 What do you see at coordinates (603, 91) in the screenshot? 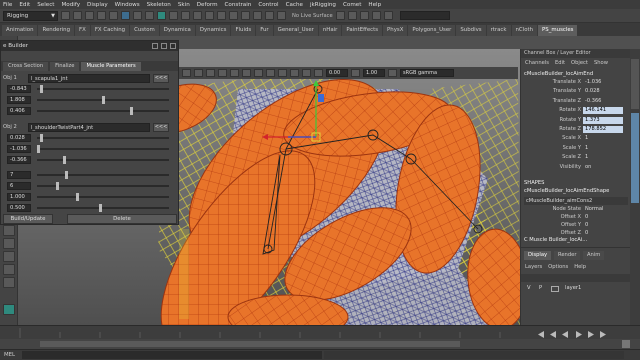
I see `attr-value: 0.028` at bounding box center [603, 91].